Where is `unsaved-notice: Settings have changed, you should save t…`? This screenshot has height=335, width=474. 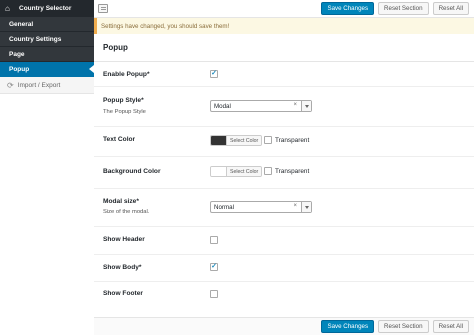
unsaved-notice: Settings have changed, you should save t… is located at coordinates (284, 26).